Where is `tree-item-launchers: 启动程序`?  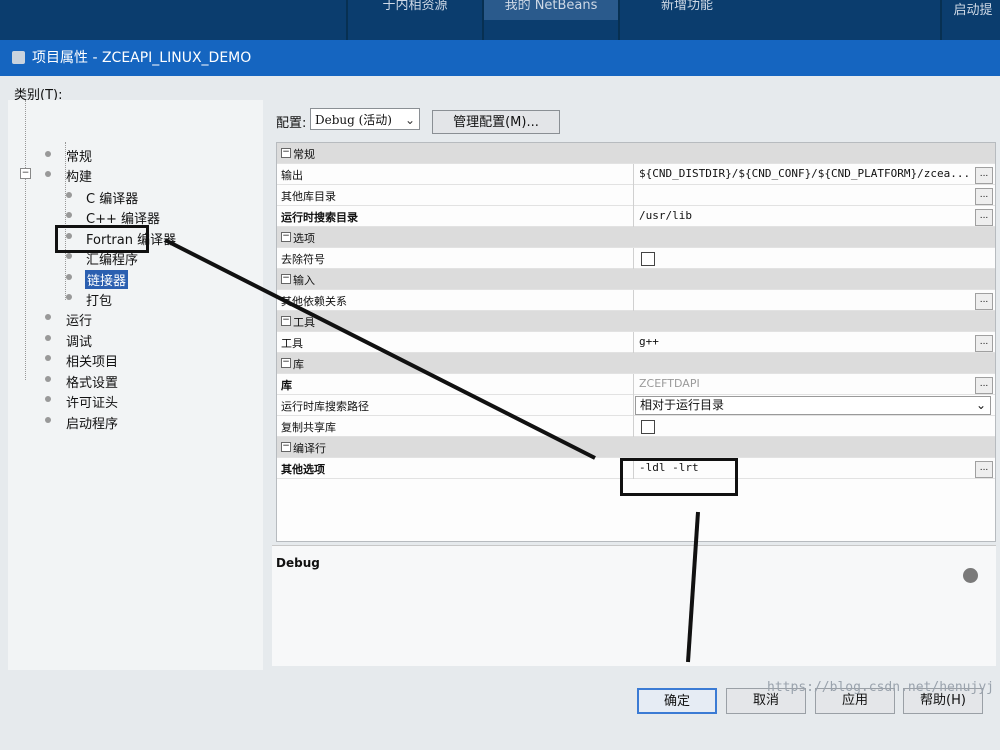 tree-item-launchers: 启动程序 is located at coordinates (92, 422).